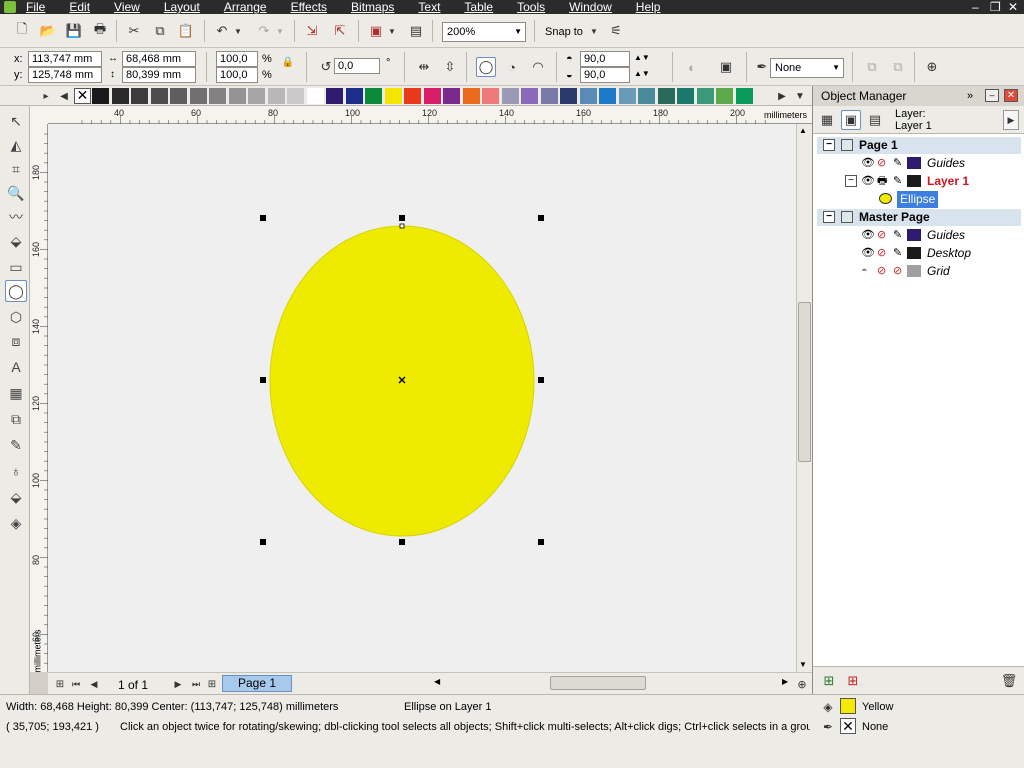 The image size is (1024, 768). Describe the element at coordinates (975, 7) in the screenshot. I see `minimize-icon: –` at that location.